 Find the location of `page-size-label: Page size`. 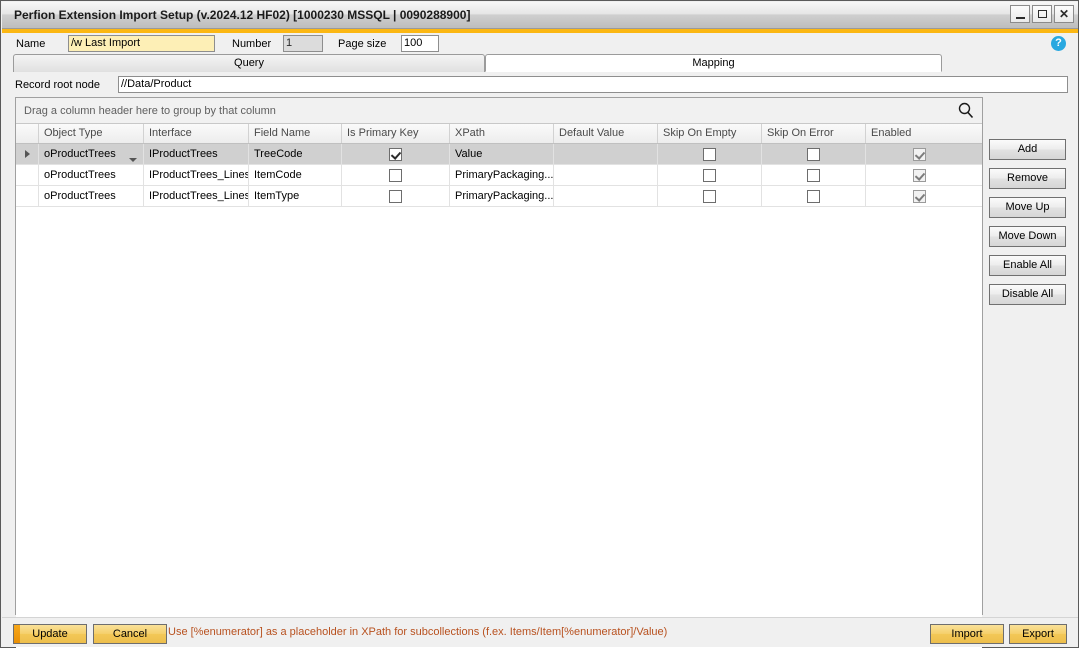

page-size-label: Page size is located at coordinates (362, 44).